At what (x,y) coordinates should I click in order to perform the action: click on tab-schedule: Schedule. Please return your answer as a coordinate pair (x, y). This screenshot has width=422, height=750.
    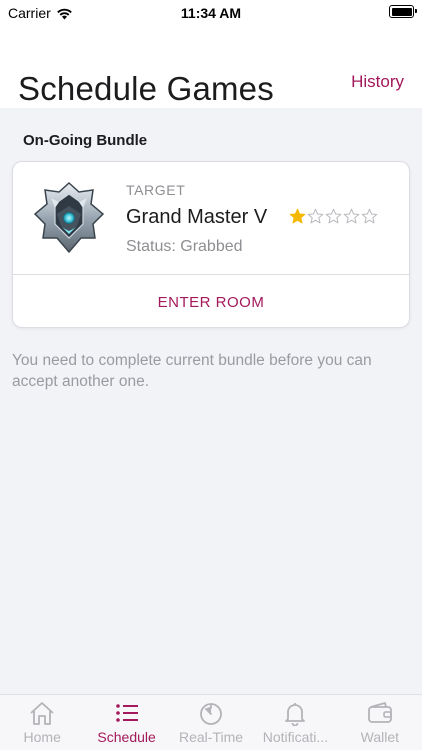
    Looking at the image, I should click on (126, 722).